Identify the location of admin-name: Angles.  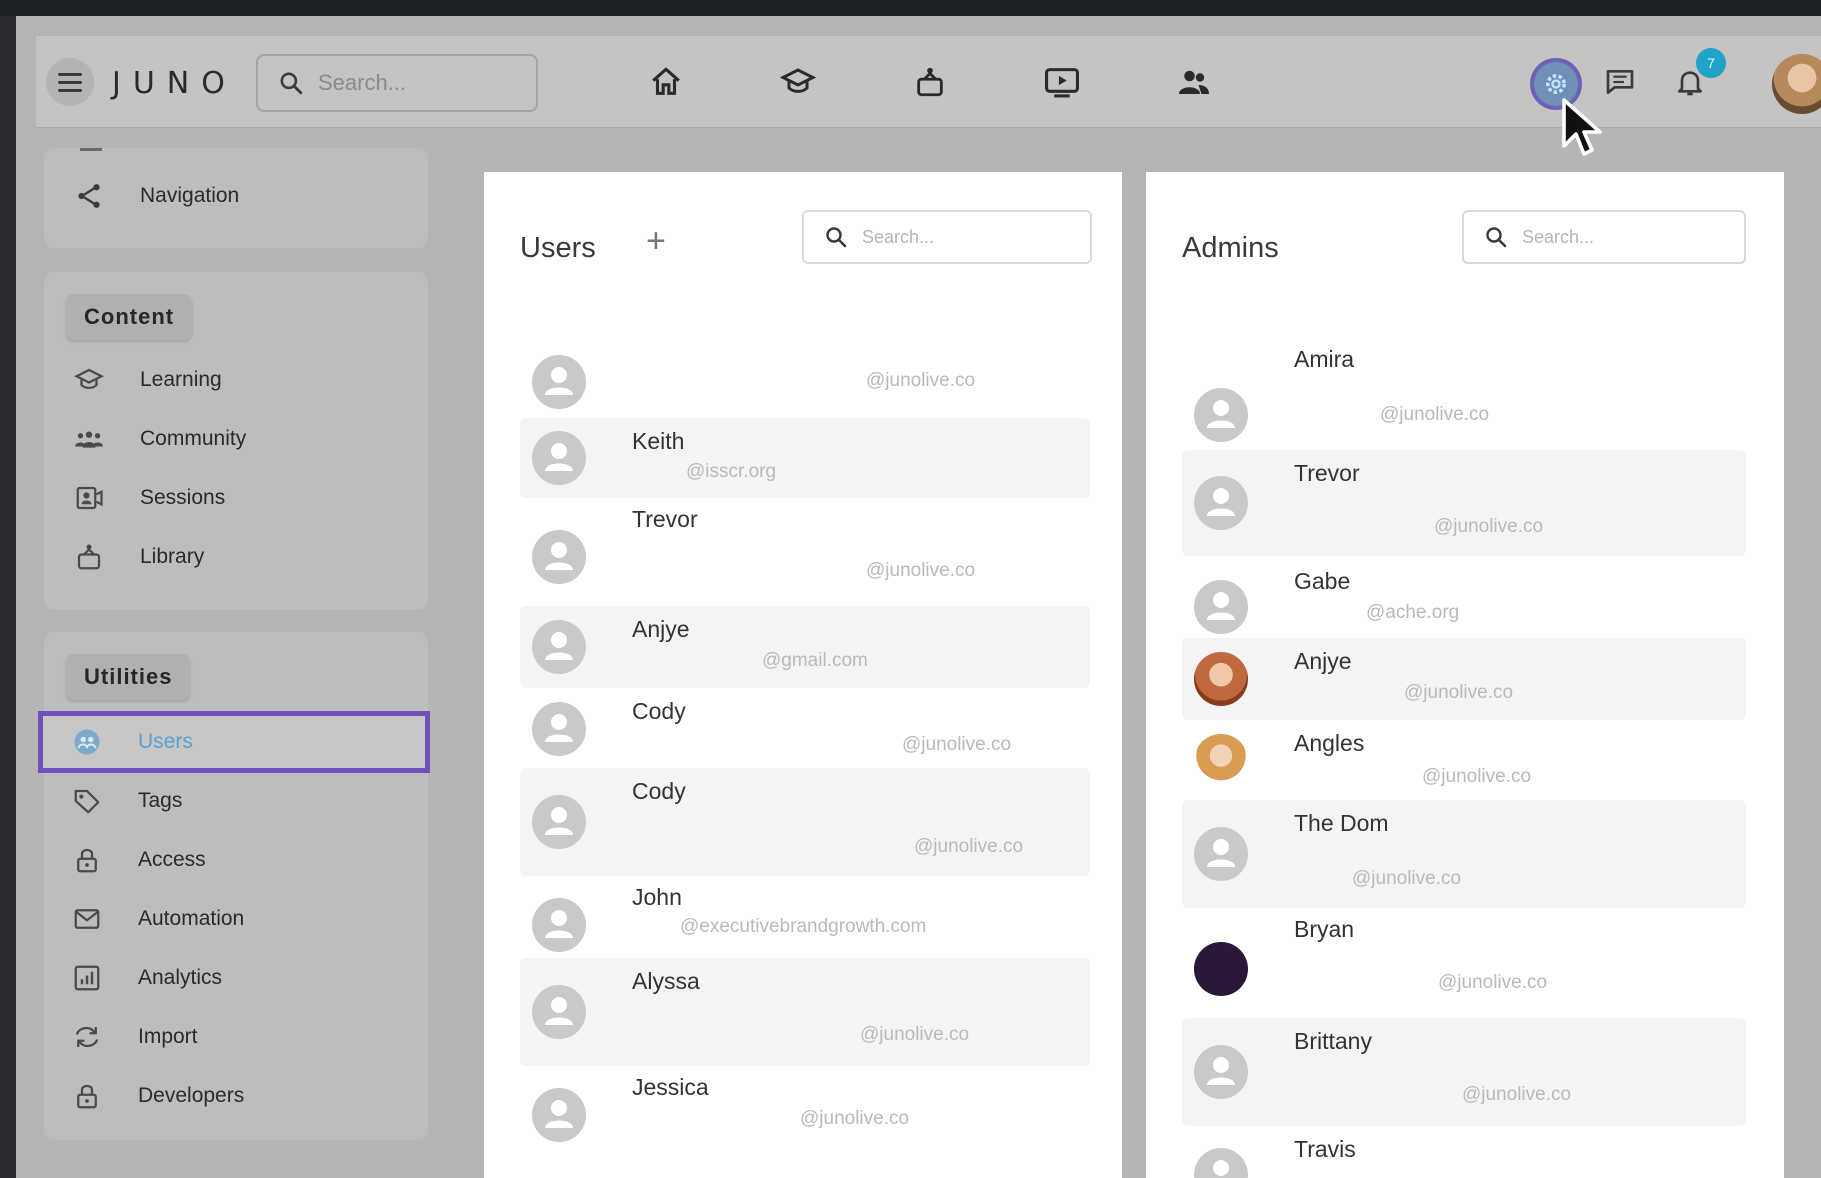
(1329, 743).